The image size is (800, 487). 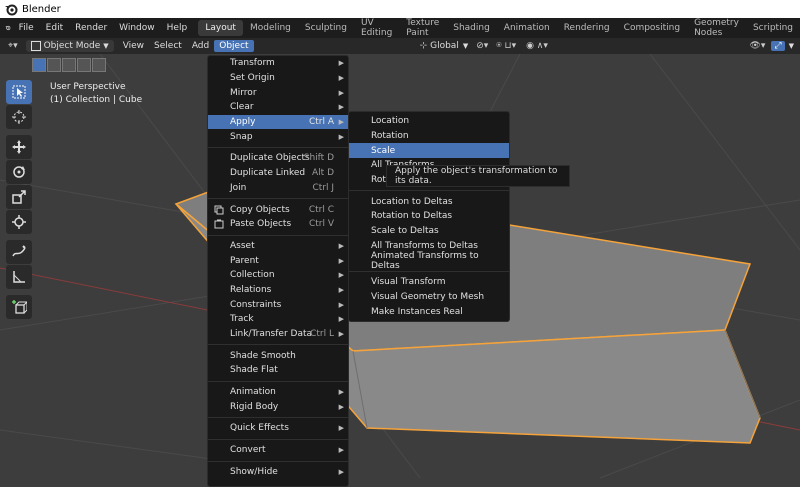 What do you see at coordinates (278, 63) in the screenshot?
I see `object-menu-item-transform: Transform ▶` at bounding box center [278, 63].